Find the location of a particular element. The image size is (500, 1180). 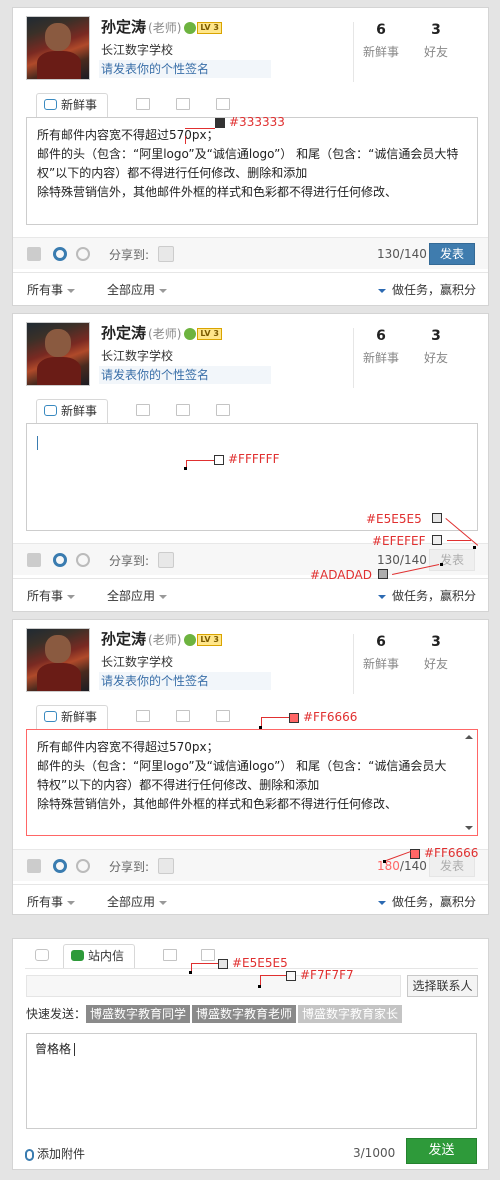

school-name: 长江数字学校 is located at coordinates (137, 356).